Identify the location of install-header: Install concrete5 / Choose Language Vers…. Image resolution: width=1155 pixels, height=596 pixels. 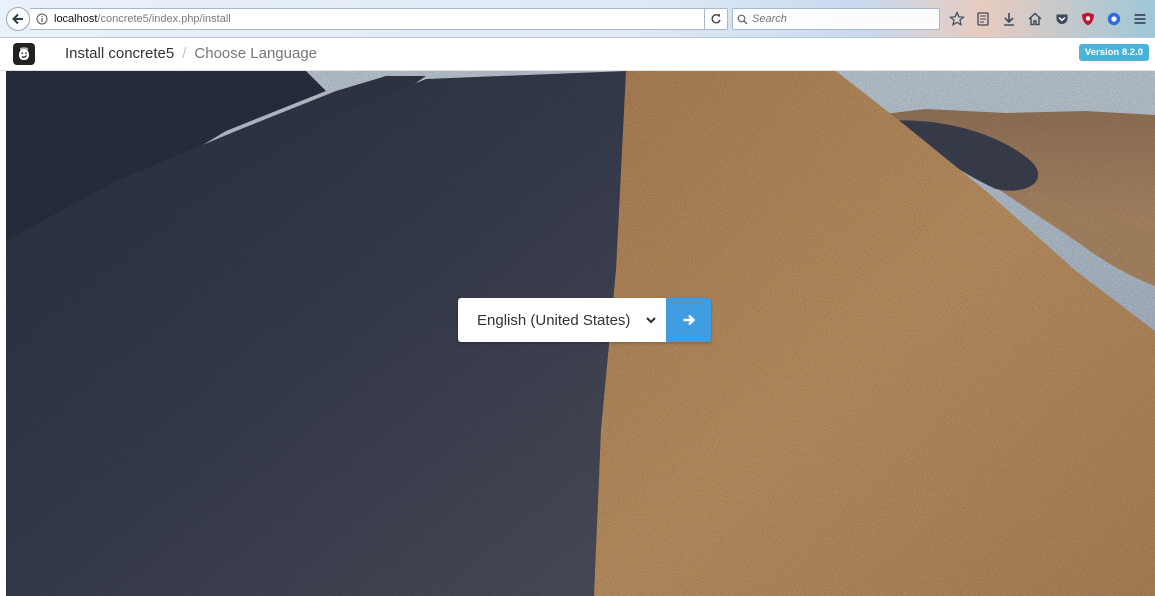
(577, 54).